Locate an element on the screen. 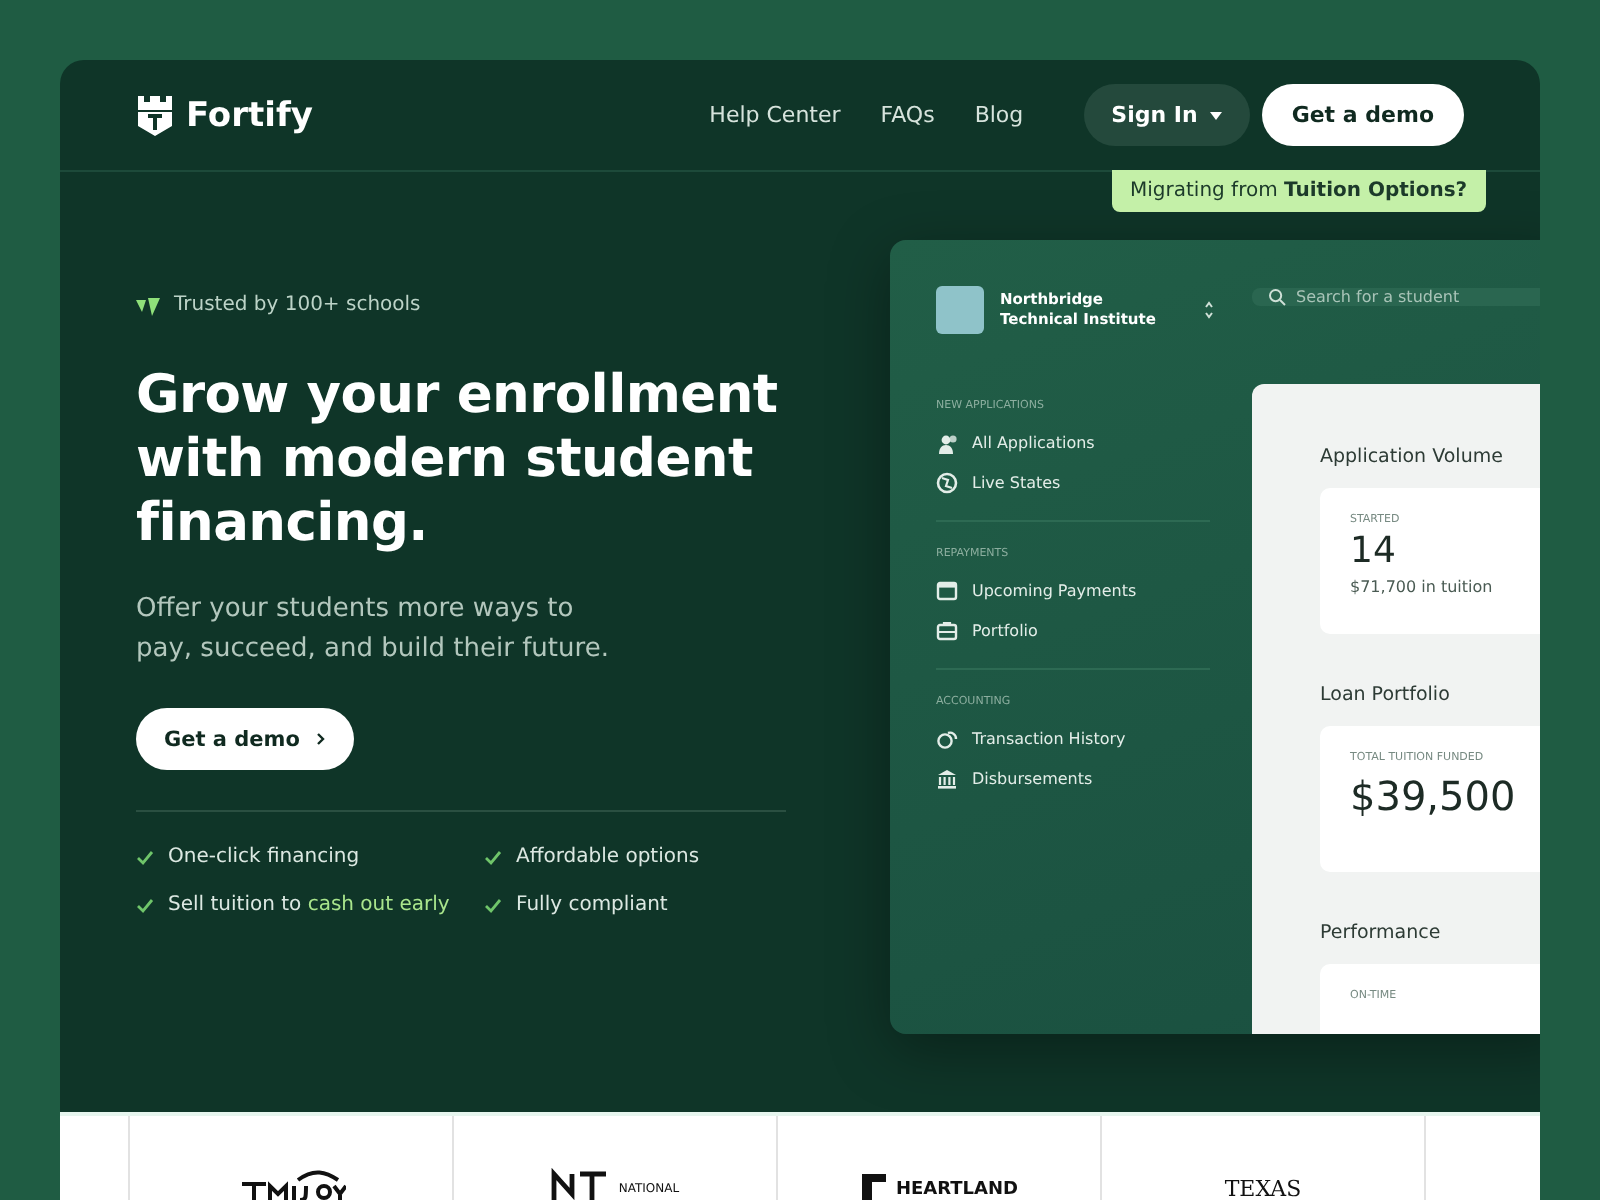  stat-value: $39,500 is located at coordinates (1434, 796).